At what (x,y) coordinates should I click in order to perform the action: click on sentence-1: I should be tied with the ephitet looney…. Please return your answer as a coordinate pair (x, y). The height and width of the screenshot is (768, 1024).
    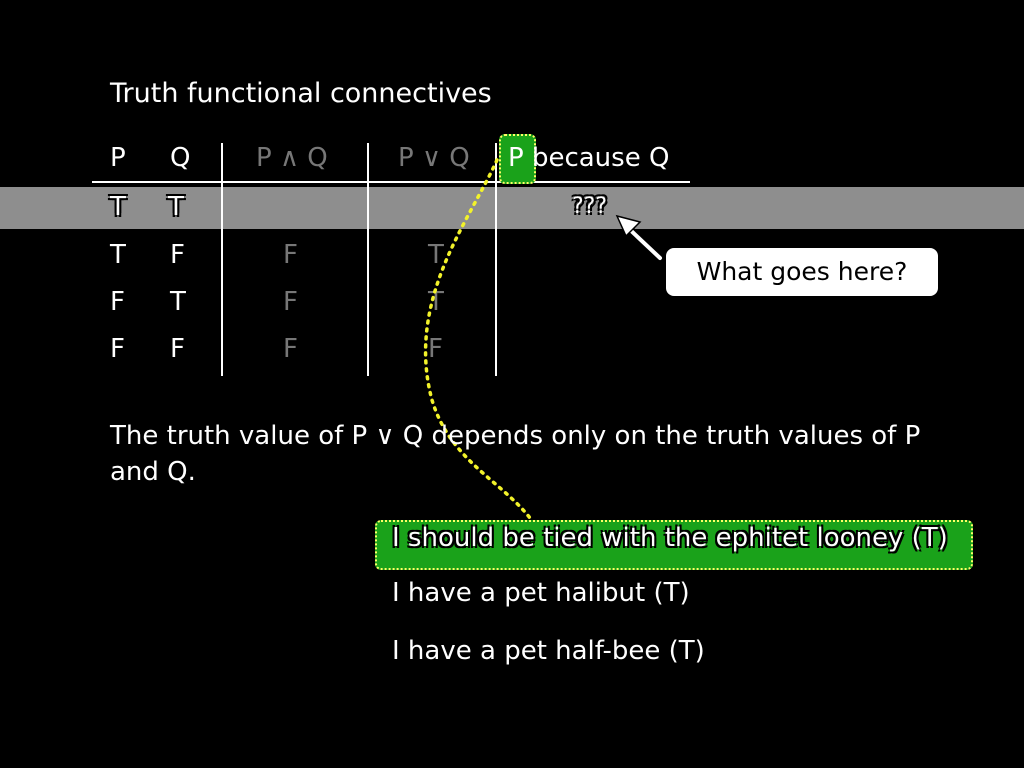
    Looking at the image, I should click on (670, 538).